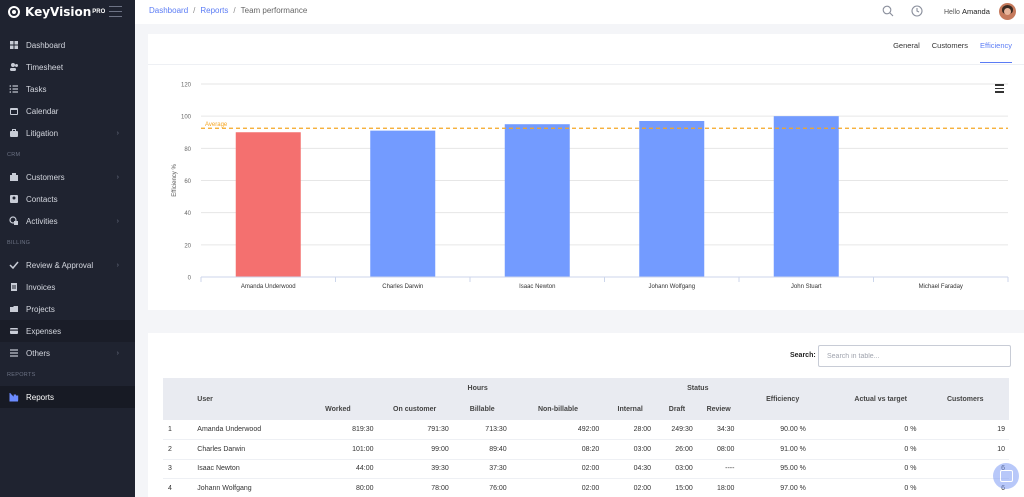 The height and width of the screenshot is (497, 1024). Describe the element at coordinates (274, 10) in the screenshot. I see `breadcrumb-current: Team performance` at that location.